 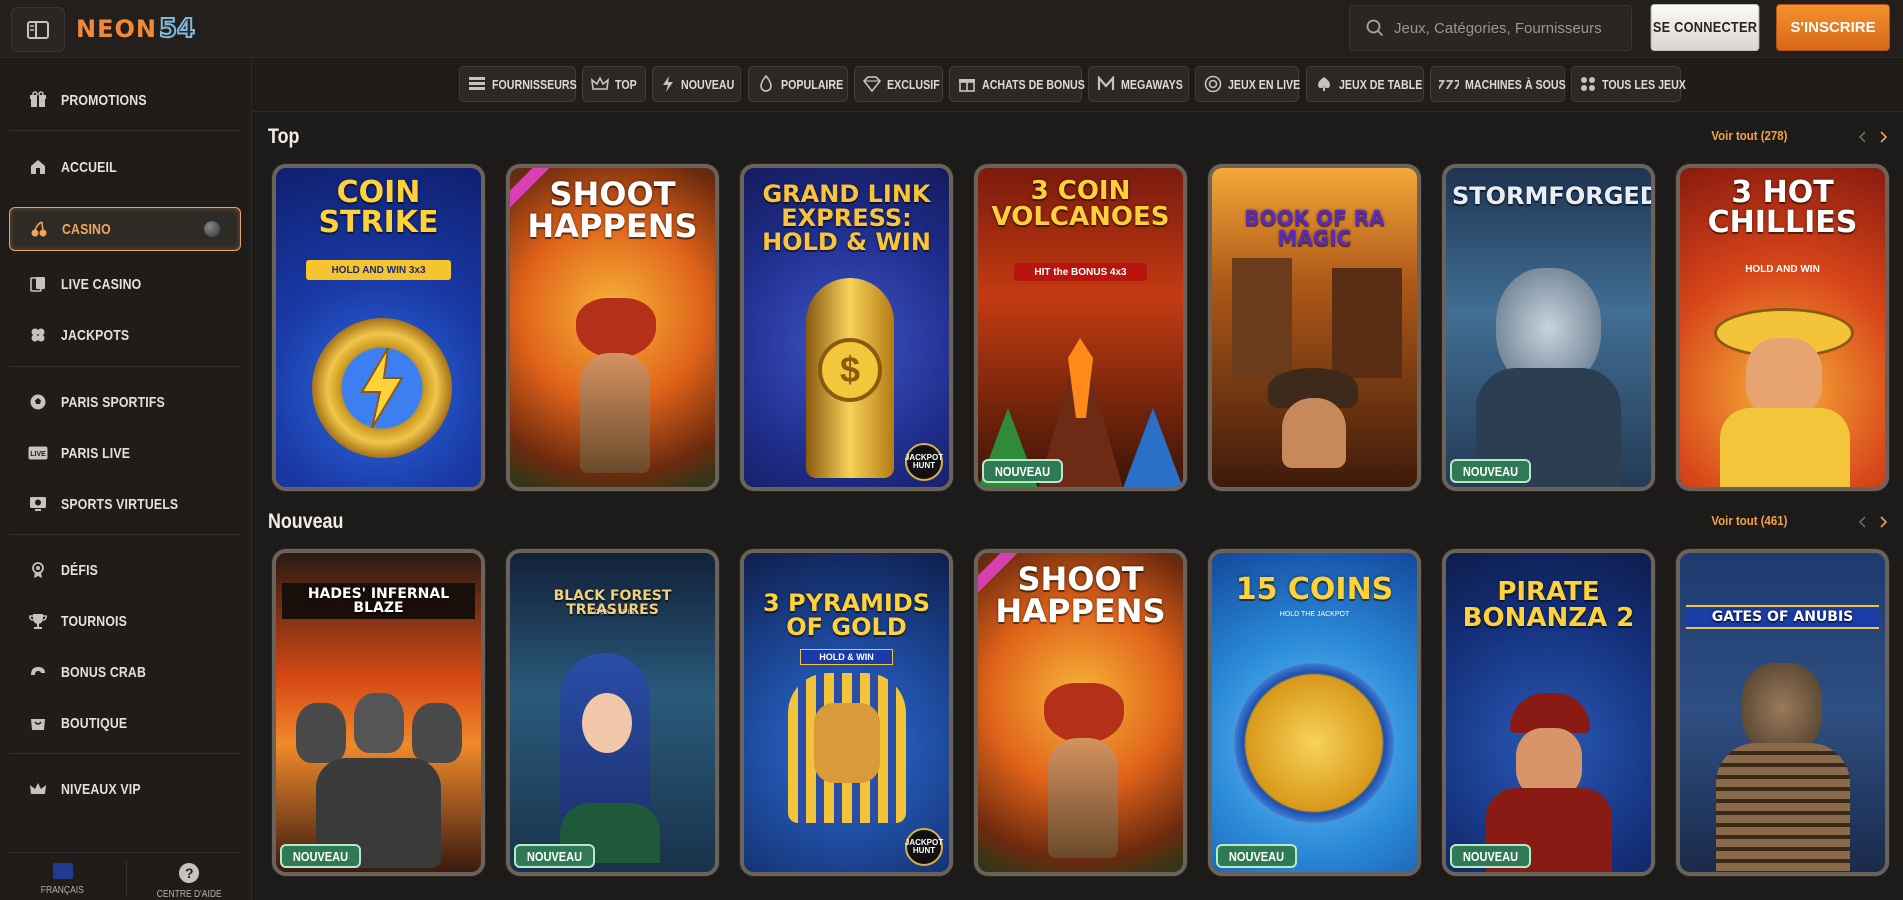 I want to click on sidebar-item-challenges: Défis, so click(x=125, y=570).